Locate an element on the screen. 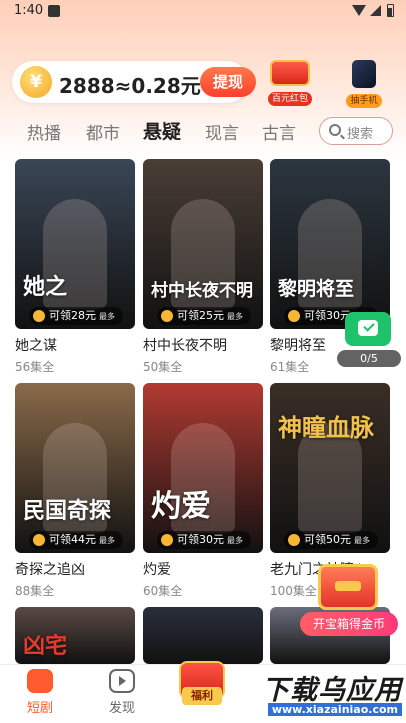  coin-balance-pill: ¥ 2888≈0.28元 提现 is located at coordinates (134, 82).